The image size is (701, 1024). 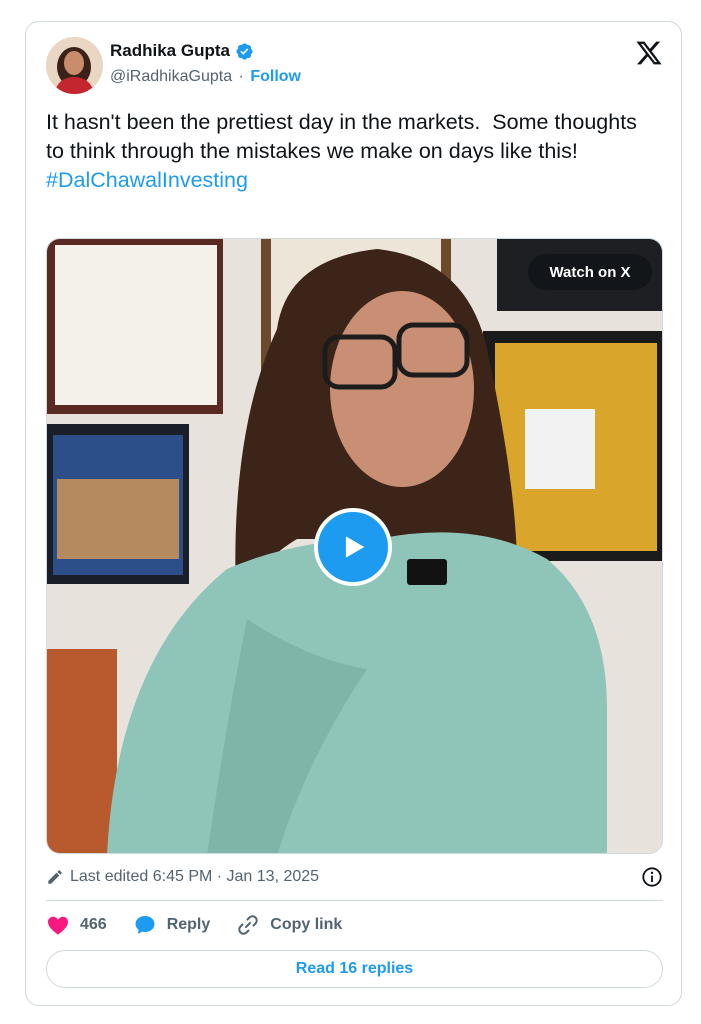 What do you see at coordinates (652, 877) in the screenshot?
I see `info-icon` at bounding box center [652, 877].